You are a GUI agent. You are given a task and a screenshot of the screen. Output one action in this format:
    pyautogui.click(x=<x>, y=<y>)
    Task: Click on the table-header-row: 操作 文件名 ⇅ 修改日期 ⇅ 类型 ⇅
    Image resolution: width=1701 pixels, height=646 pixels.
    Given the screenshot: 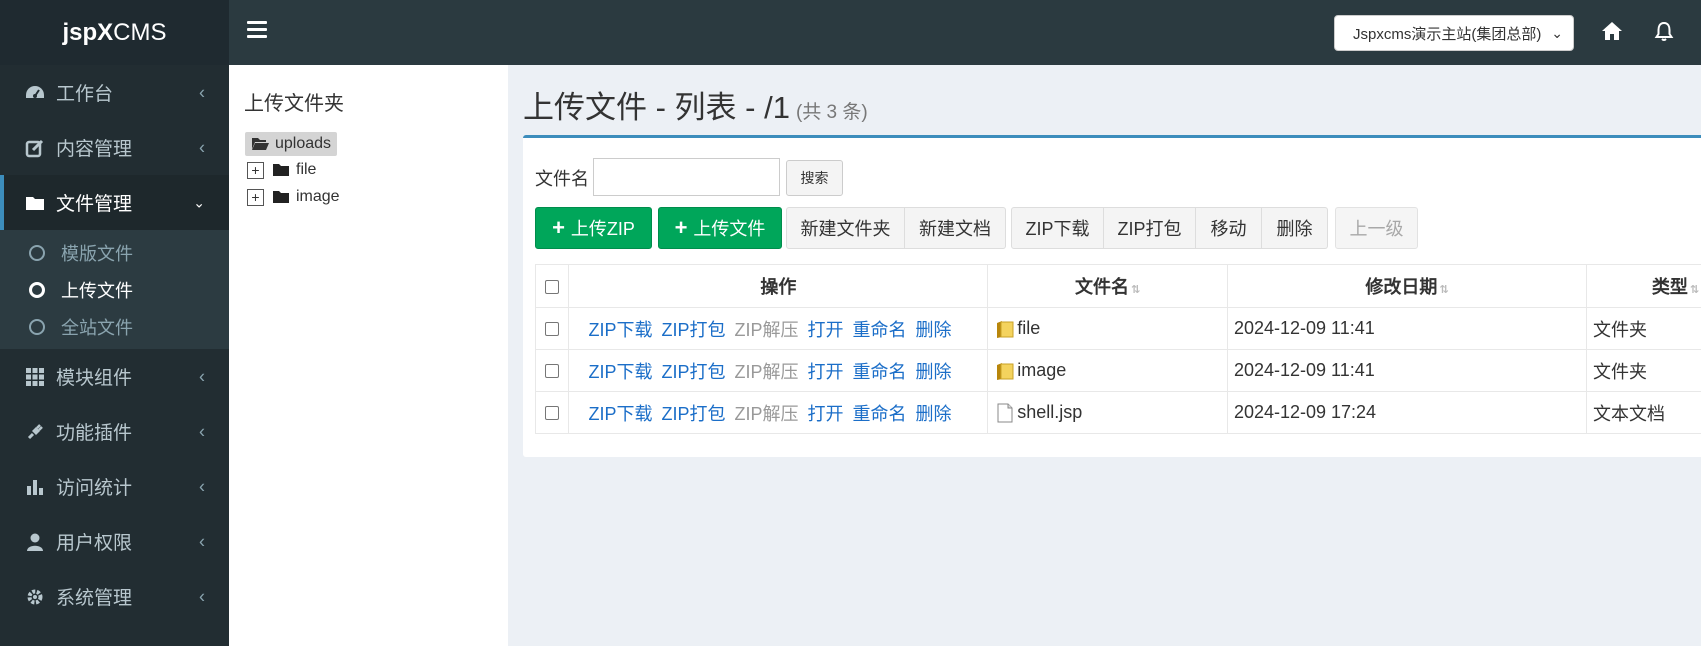 What is the action you would take?
    pyautogui.click(x=1117, y=286)
    